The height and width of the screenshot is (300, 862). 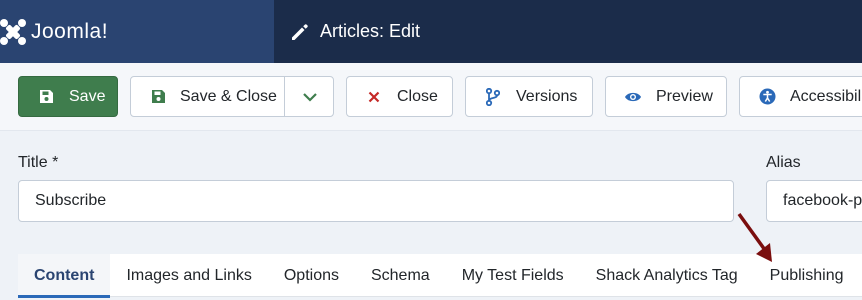 What do you see at coordinates (547, 96) in the screenshot?
I see `versions-button-label: Versions` at bounding box center [547, 96].